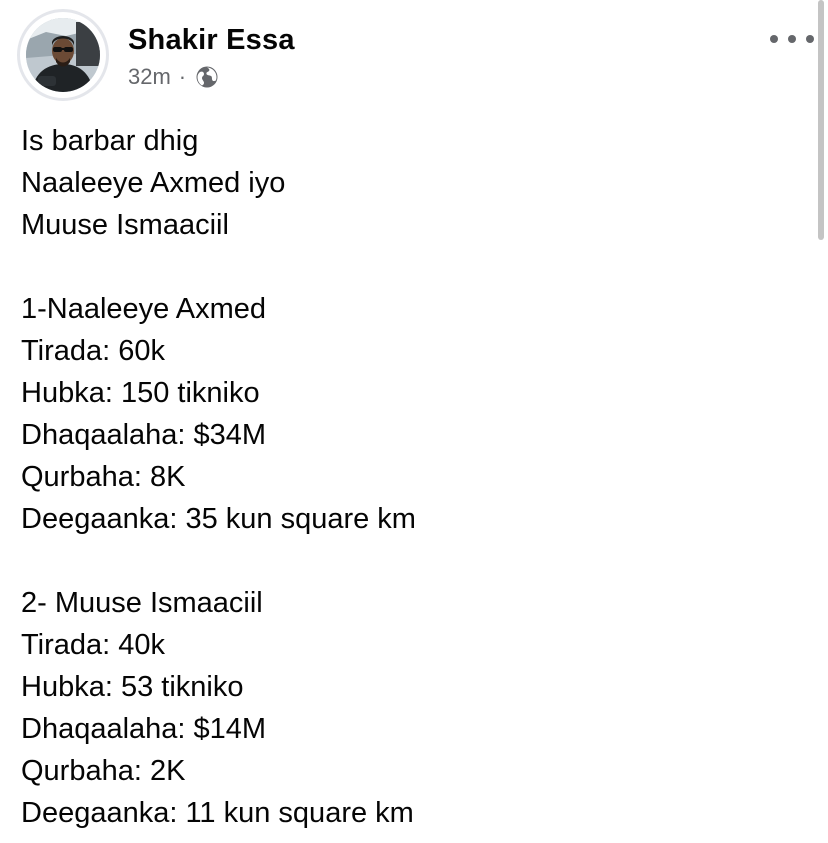  I want to click on post-line: Dhaqaalaha: $34M, so click(144, 435).